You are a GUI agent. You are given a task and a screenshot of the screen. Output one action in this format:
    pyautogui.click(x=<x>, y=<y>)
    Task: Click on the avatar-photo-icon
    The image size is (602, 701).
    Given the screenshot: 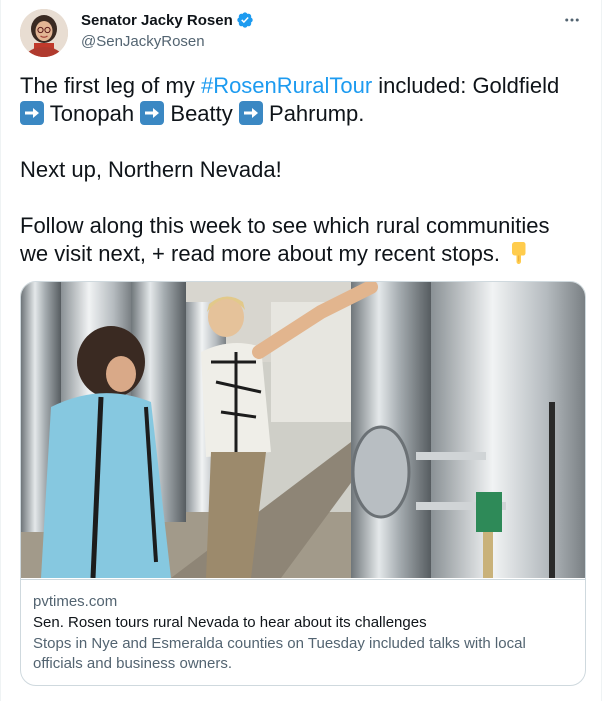 What is the action you would take?
    pyautogui.click(x=44, y=33)
    